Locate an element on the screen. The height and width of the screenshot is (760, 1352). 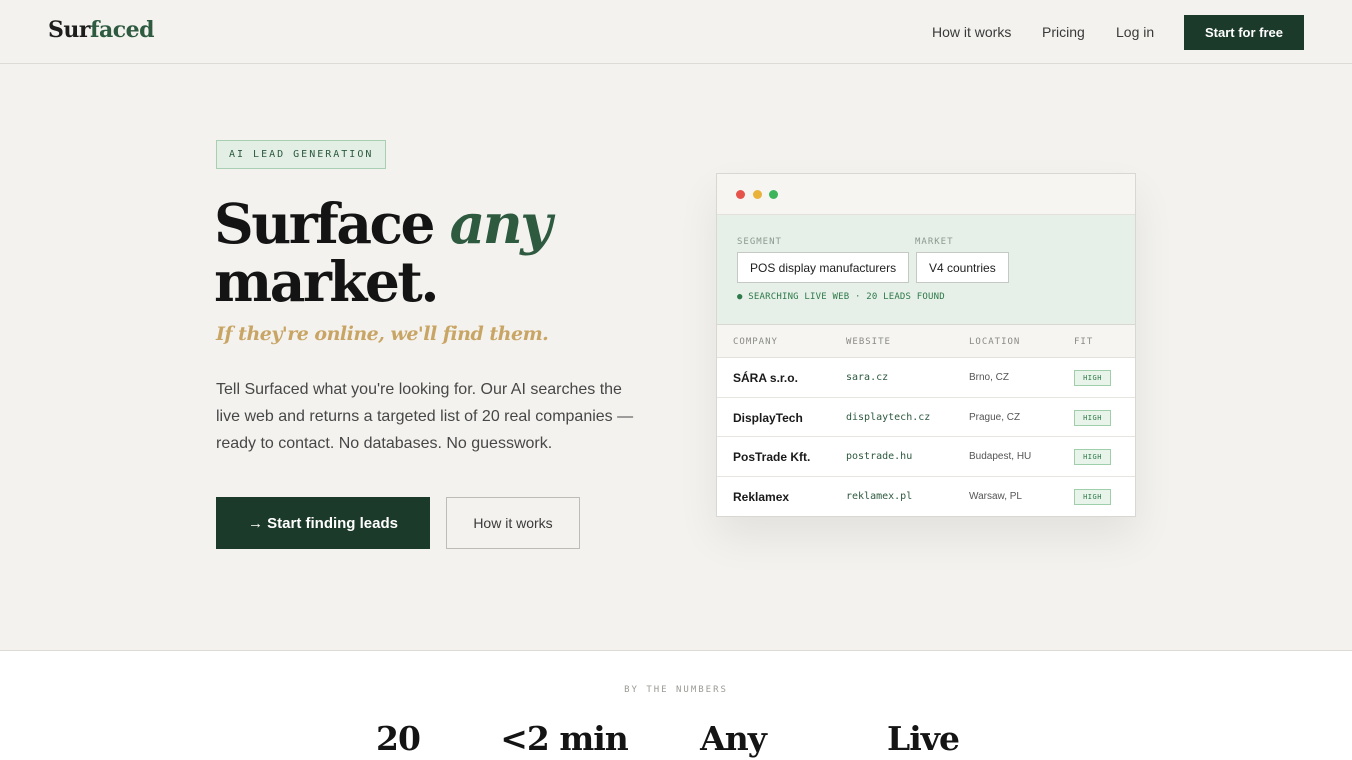
company-location: Brno, CZ is located at coordinates (989, 377).